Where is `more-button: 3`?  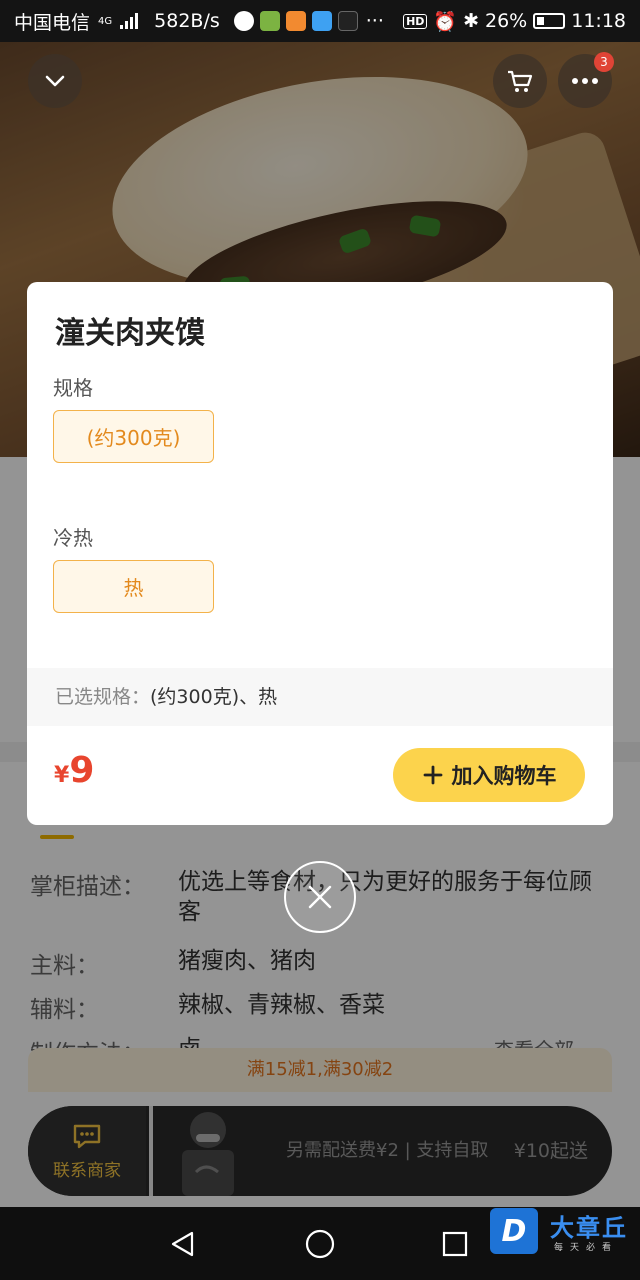
more-button: 3 is located at coordinates (586, 80).